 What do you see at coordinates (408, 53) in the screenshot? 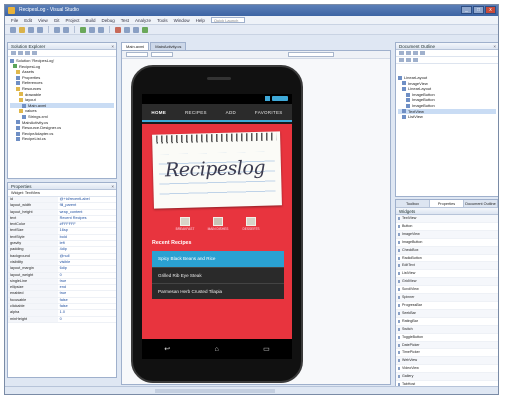
I see `forward-icon` at bounding box center [408, 53].